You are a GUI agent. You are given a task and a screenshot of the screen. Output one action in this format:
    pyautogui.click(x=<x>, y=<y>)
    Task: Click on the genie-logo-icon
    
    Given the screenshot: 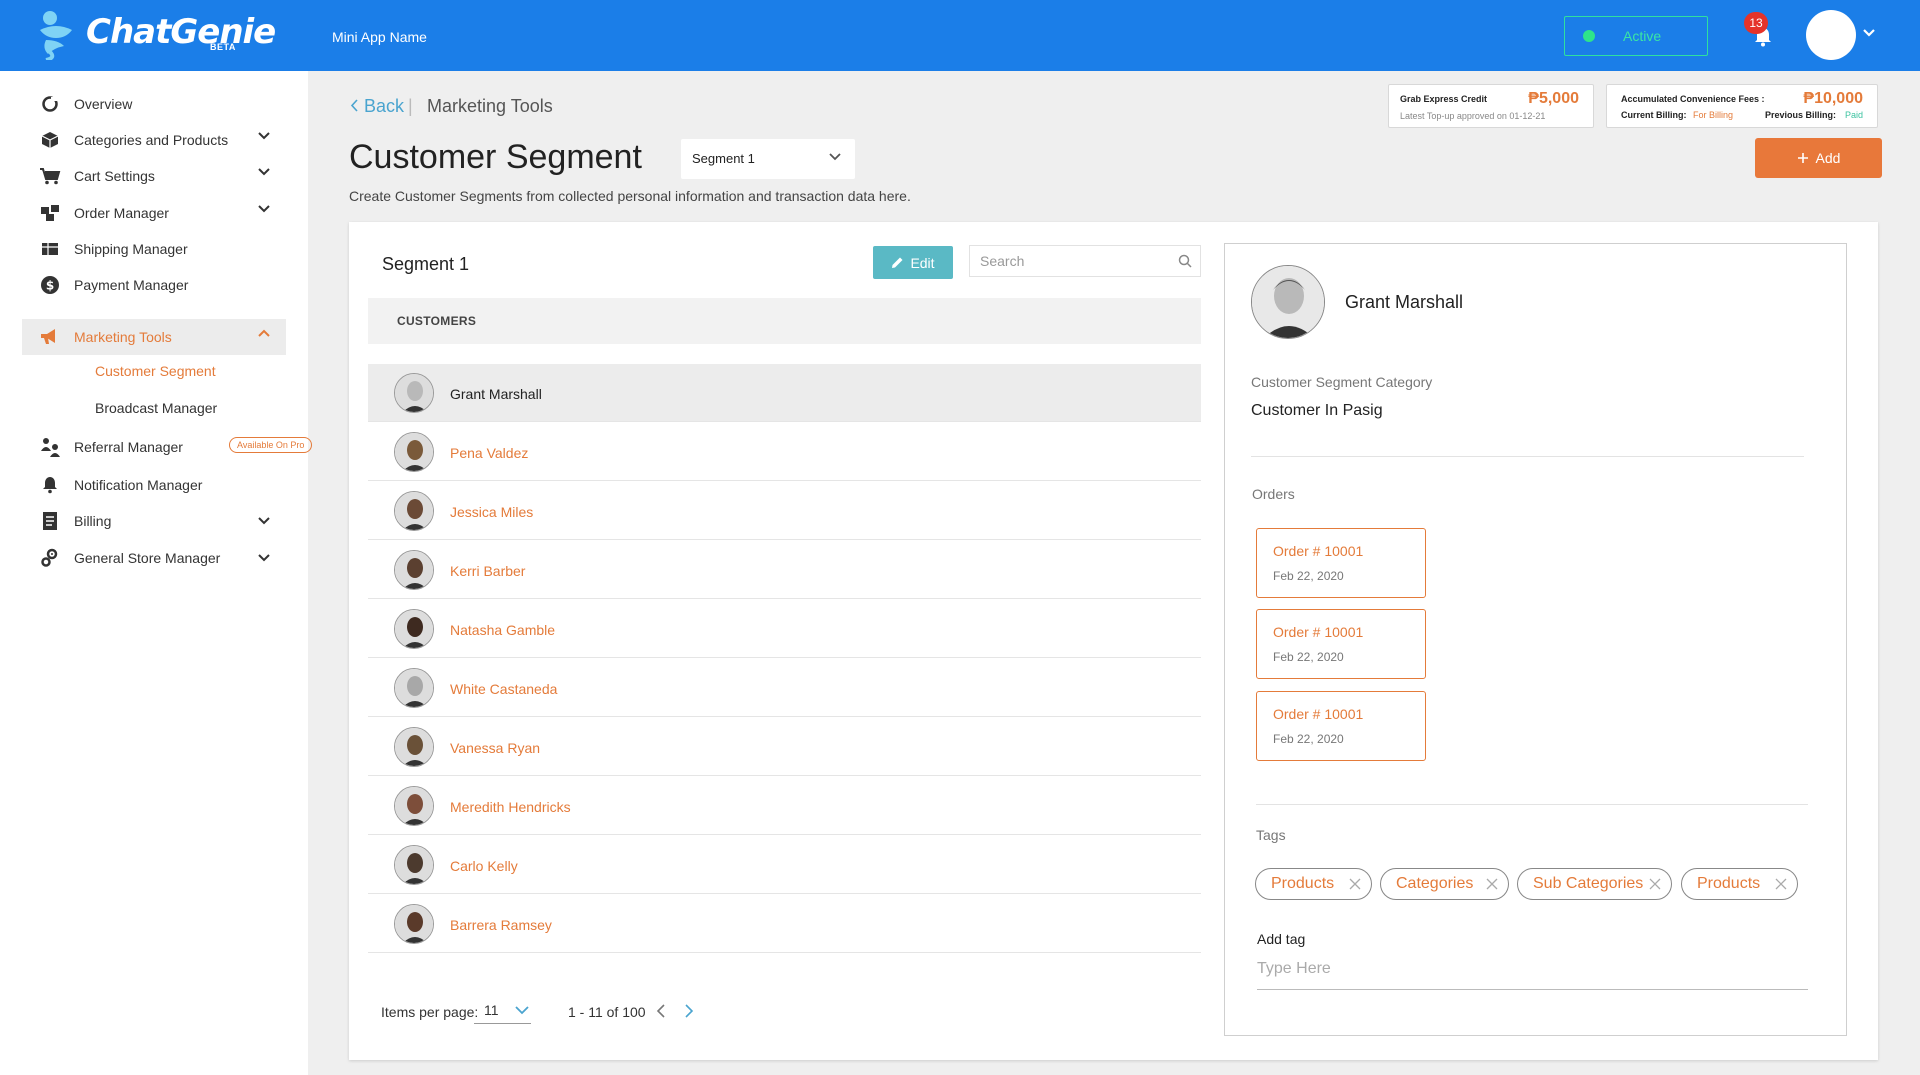 What is the action you would take?
    pyautogui.click(x=56, y=35)
    